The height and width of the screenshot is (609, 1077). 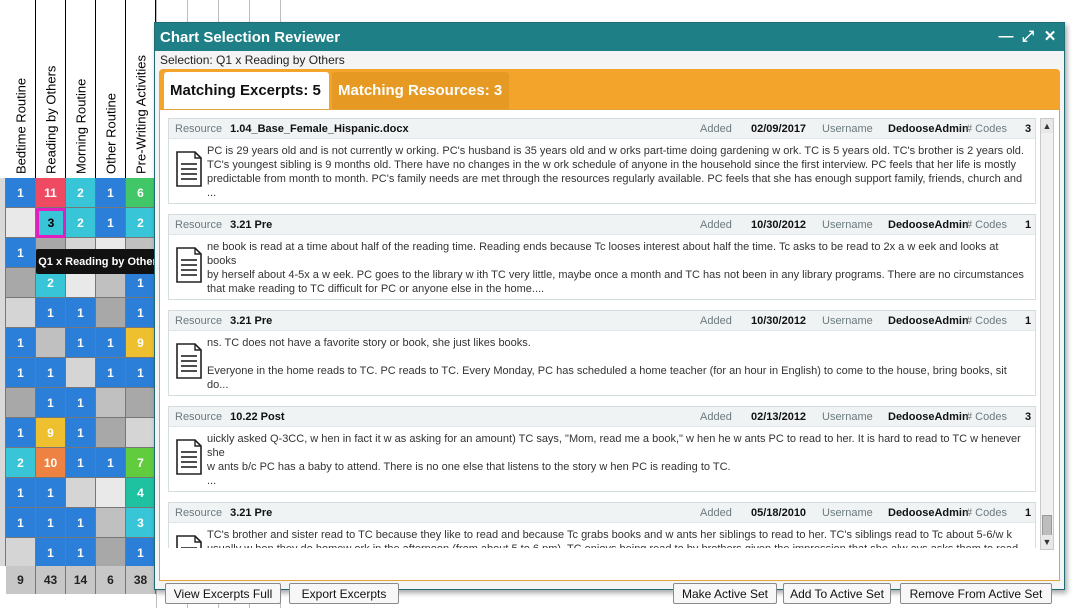 I want to click on added-date: 05/18/2010, so click(x=779, y=512).